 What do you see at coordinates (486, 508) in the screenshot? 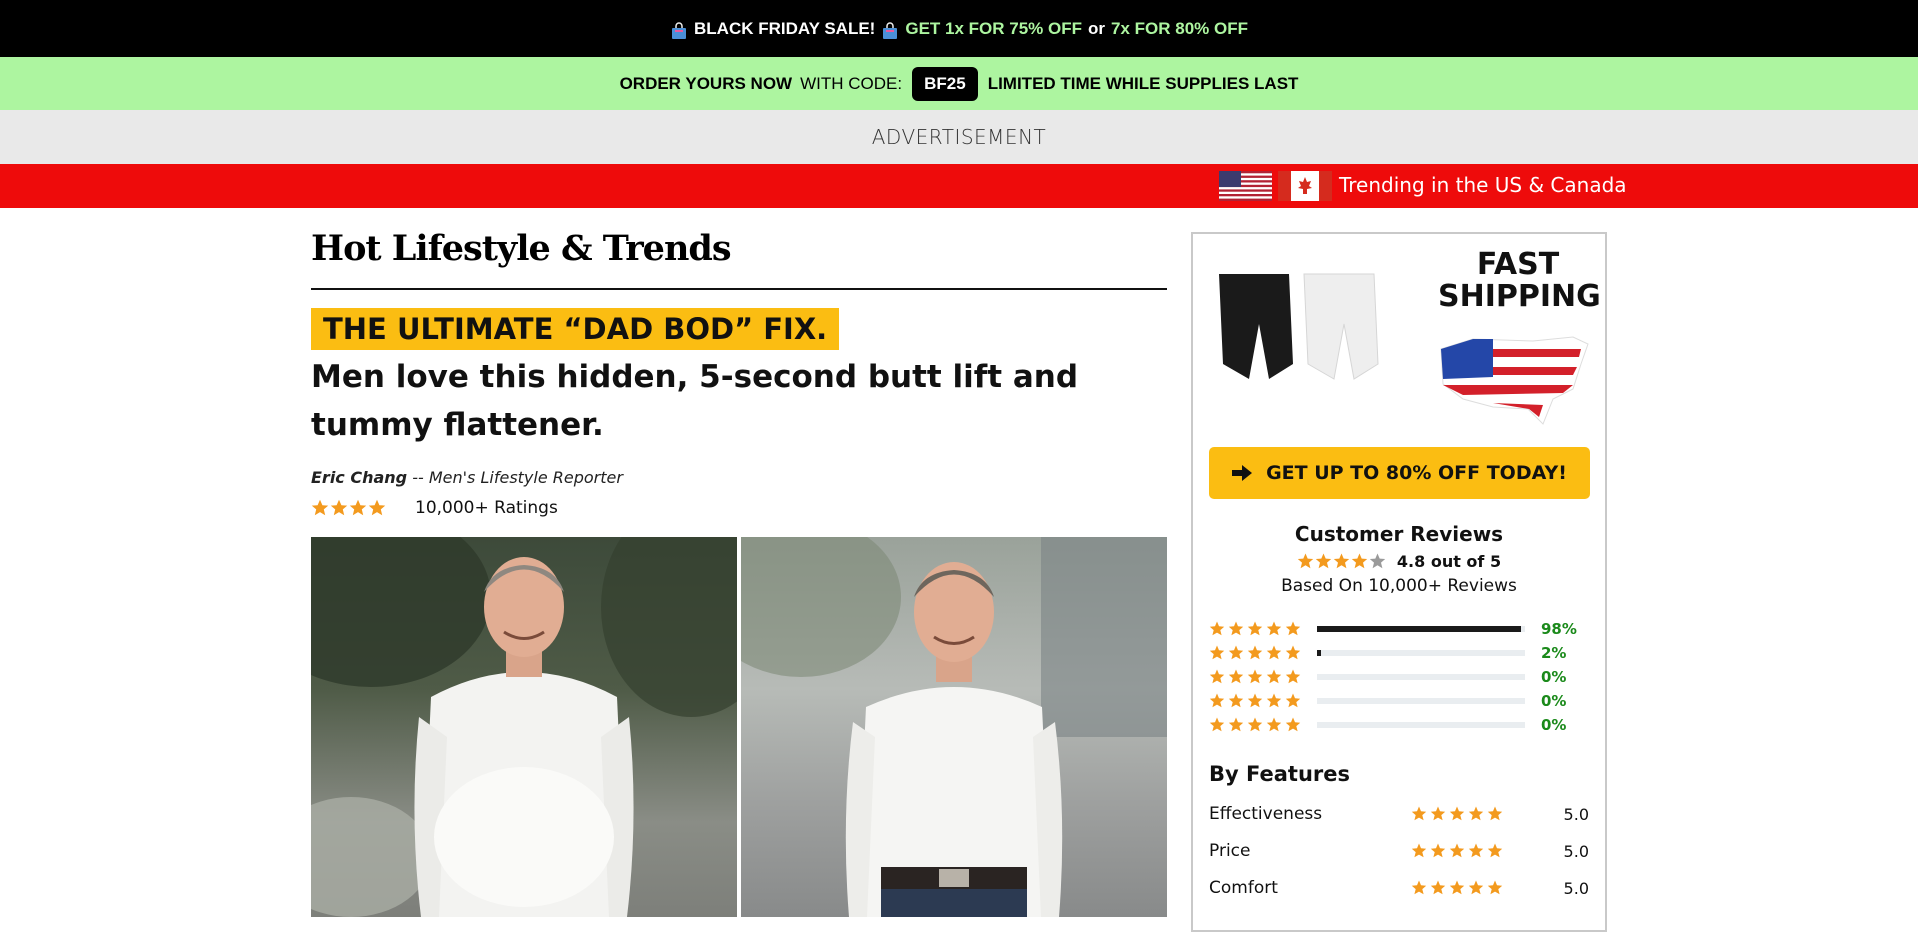
I see `ratings-count: 10,000+ Ratings` at bounding box center [486, 508].